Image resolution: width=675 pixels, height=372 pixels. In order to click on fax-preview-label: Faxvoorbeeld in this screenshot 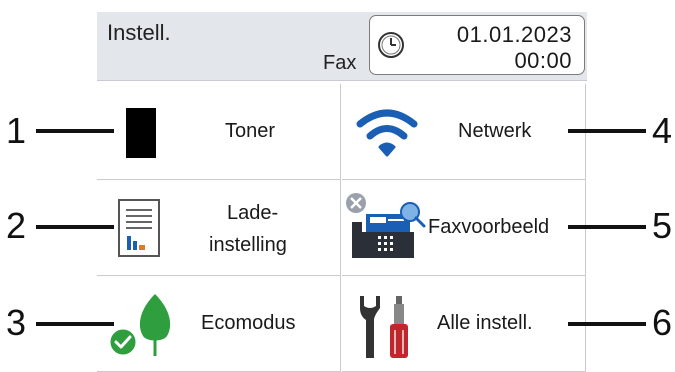, I will do `click(489, 227)`.